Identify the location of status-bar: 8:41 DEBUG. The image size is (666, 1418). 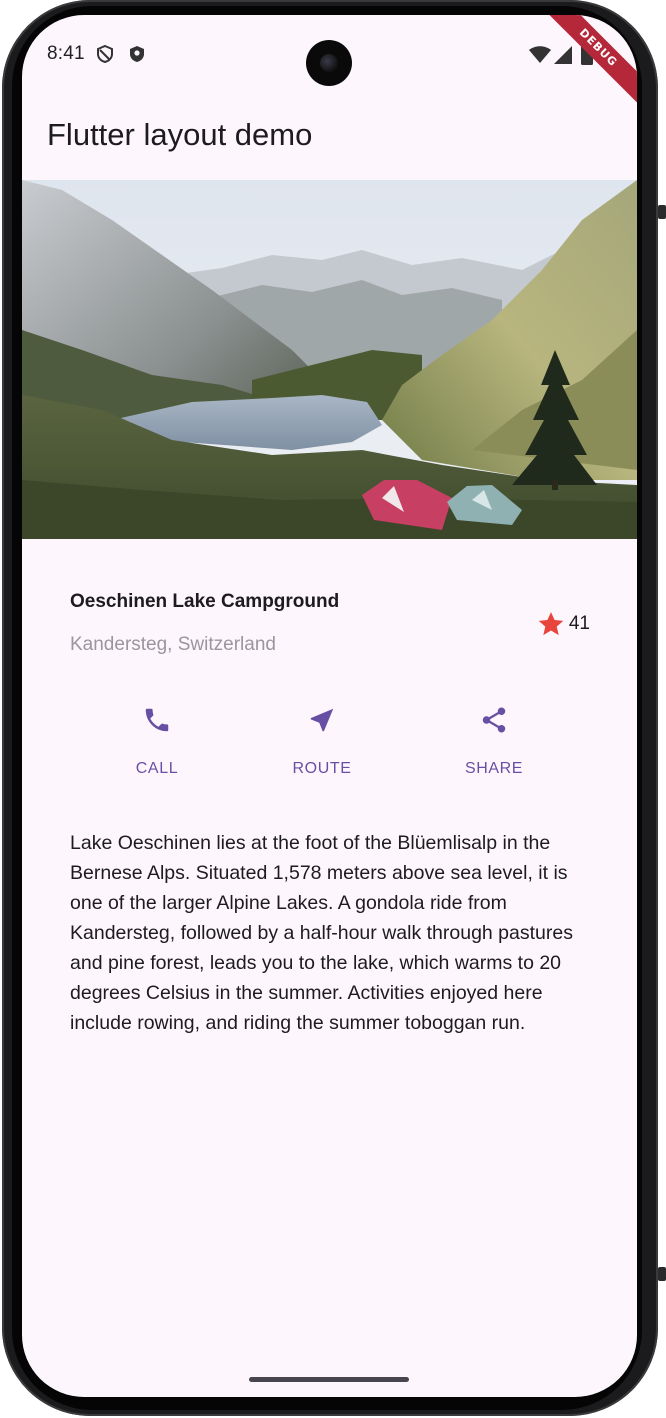
(329, 62).